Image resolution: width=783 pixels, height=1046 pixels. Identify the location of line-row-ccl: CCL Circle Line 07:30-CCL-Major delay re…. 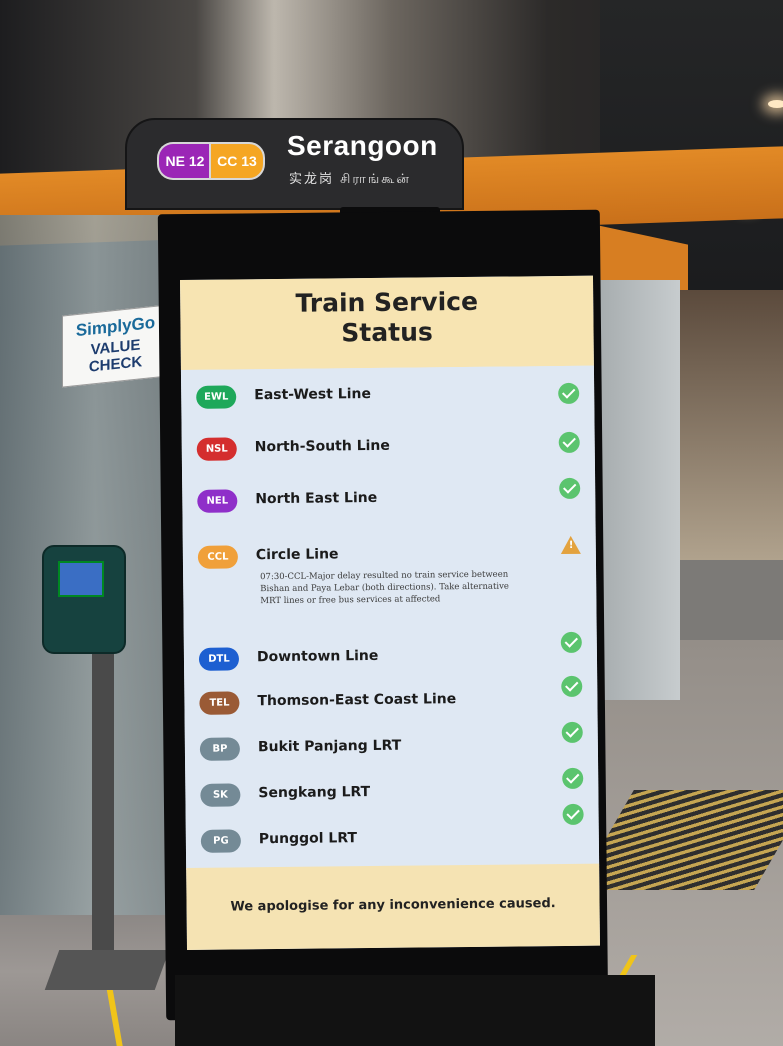
(390, 580).